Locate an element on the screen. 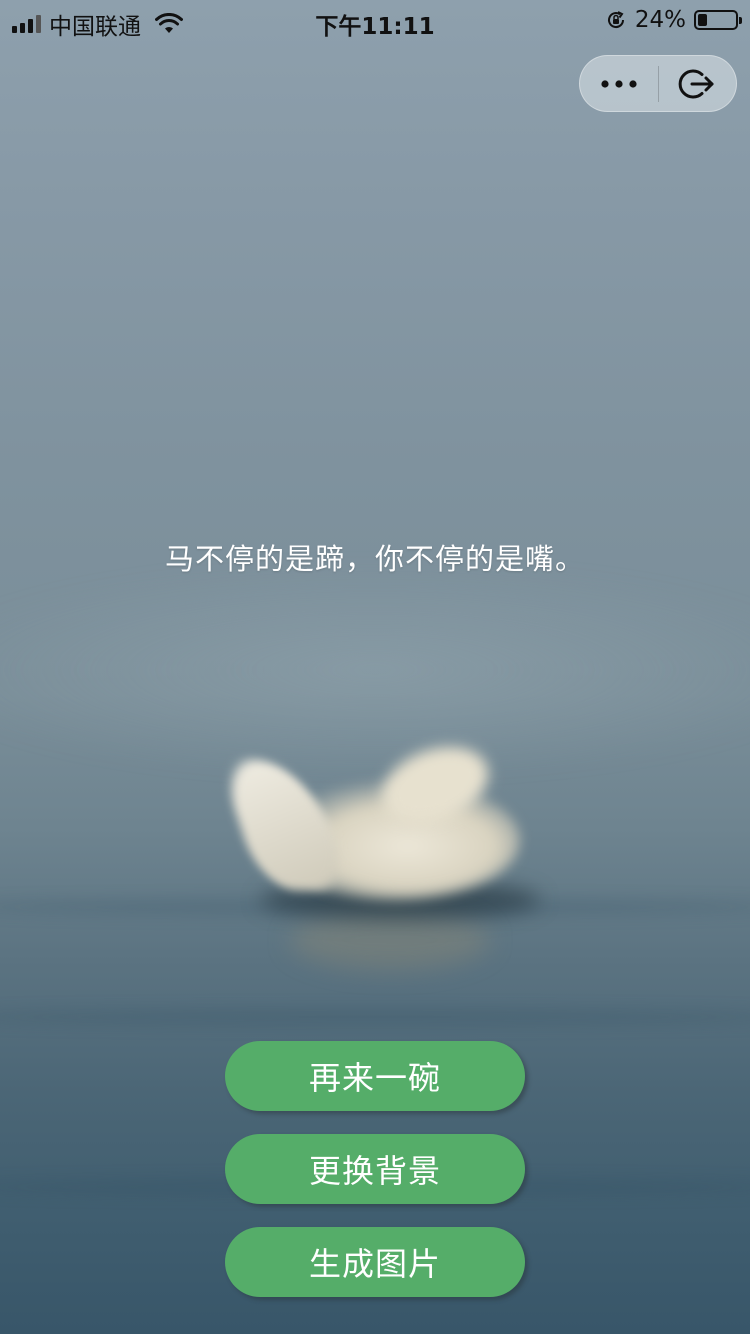 Image resolution: width=750 pixels, height=1334 pixels. again-button: 再来一碗 is located at coordinates (375, 1076).